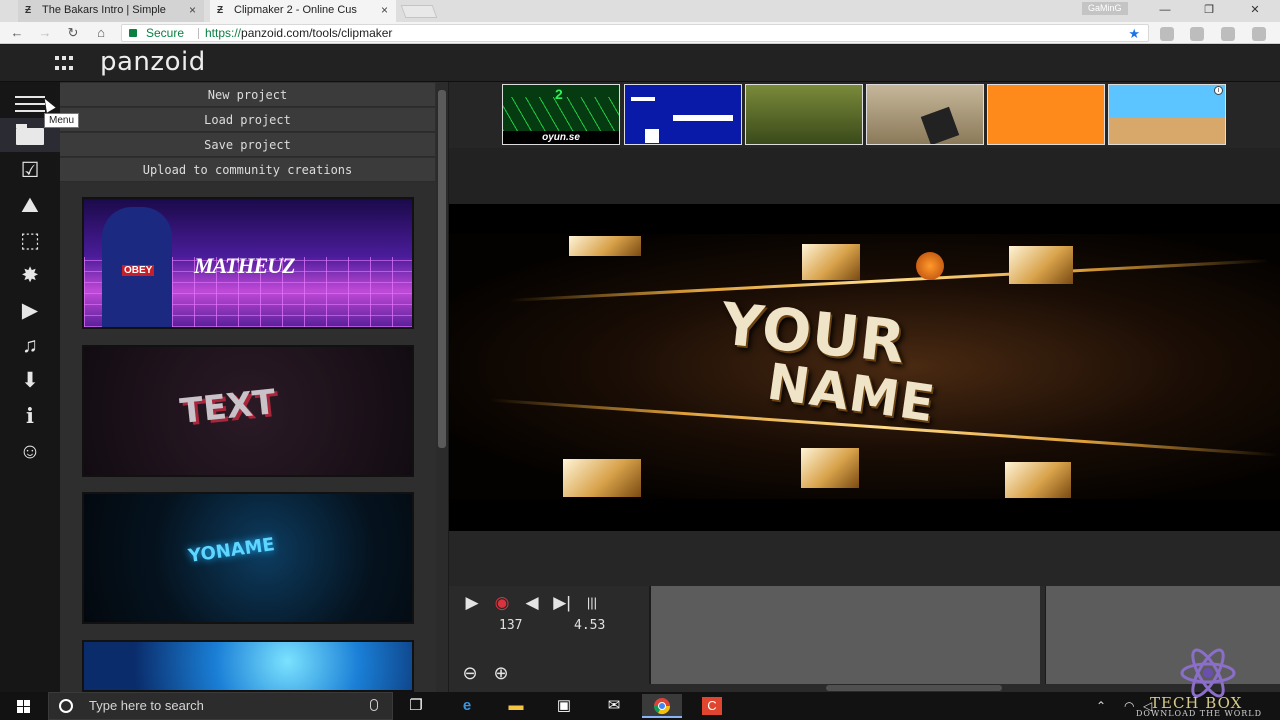  I want to click on secure-label: Secure, so click(165, 33).